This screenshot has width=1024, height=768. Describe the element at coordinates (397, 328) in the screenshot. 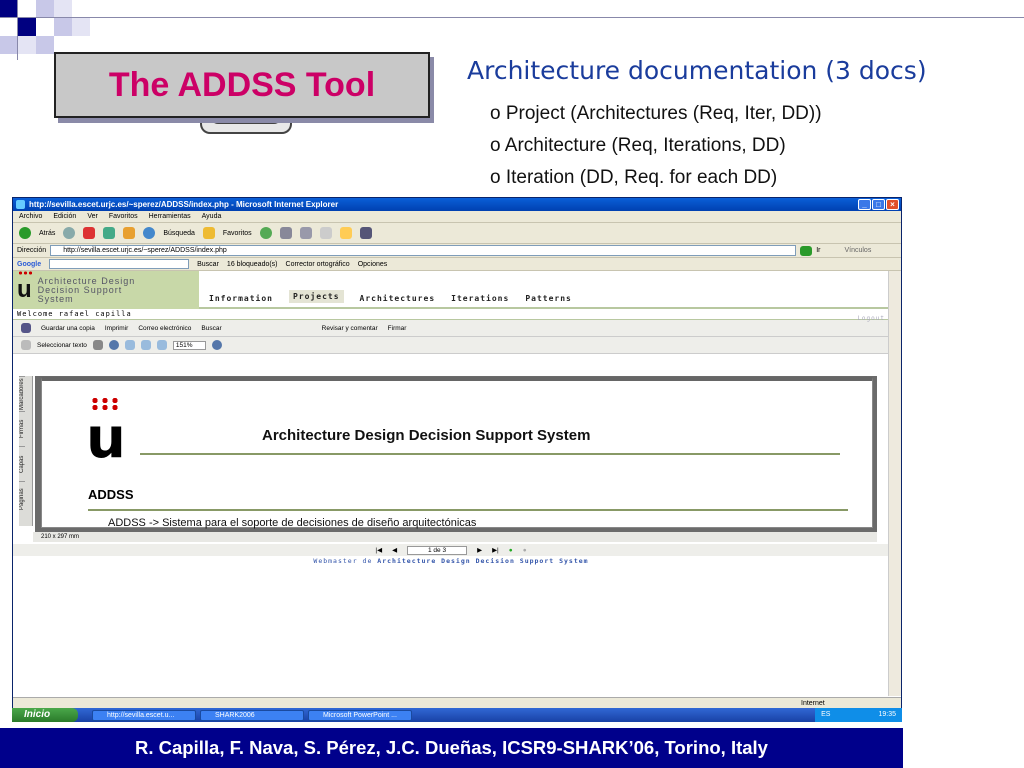

I see `pdf-sign-button: Firmar` at that location.